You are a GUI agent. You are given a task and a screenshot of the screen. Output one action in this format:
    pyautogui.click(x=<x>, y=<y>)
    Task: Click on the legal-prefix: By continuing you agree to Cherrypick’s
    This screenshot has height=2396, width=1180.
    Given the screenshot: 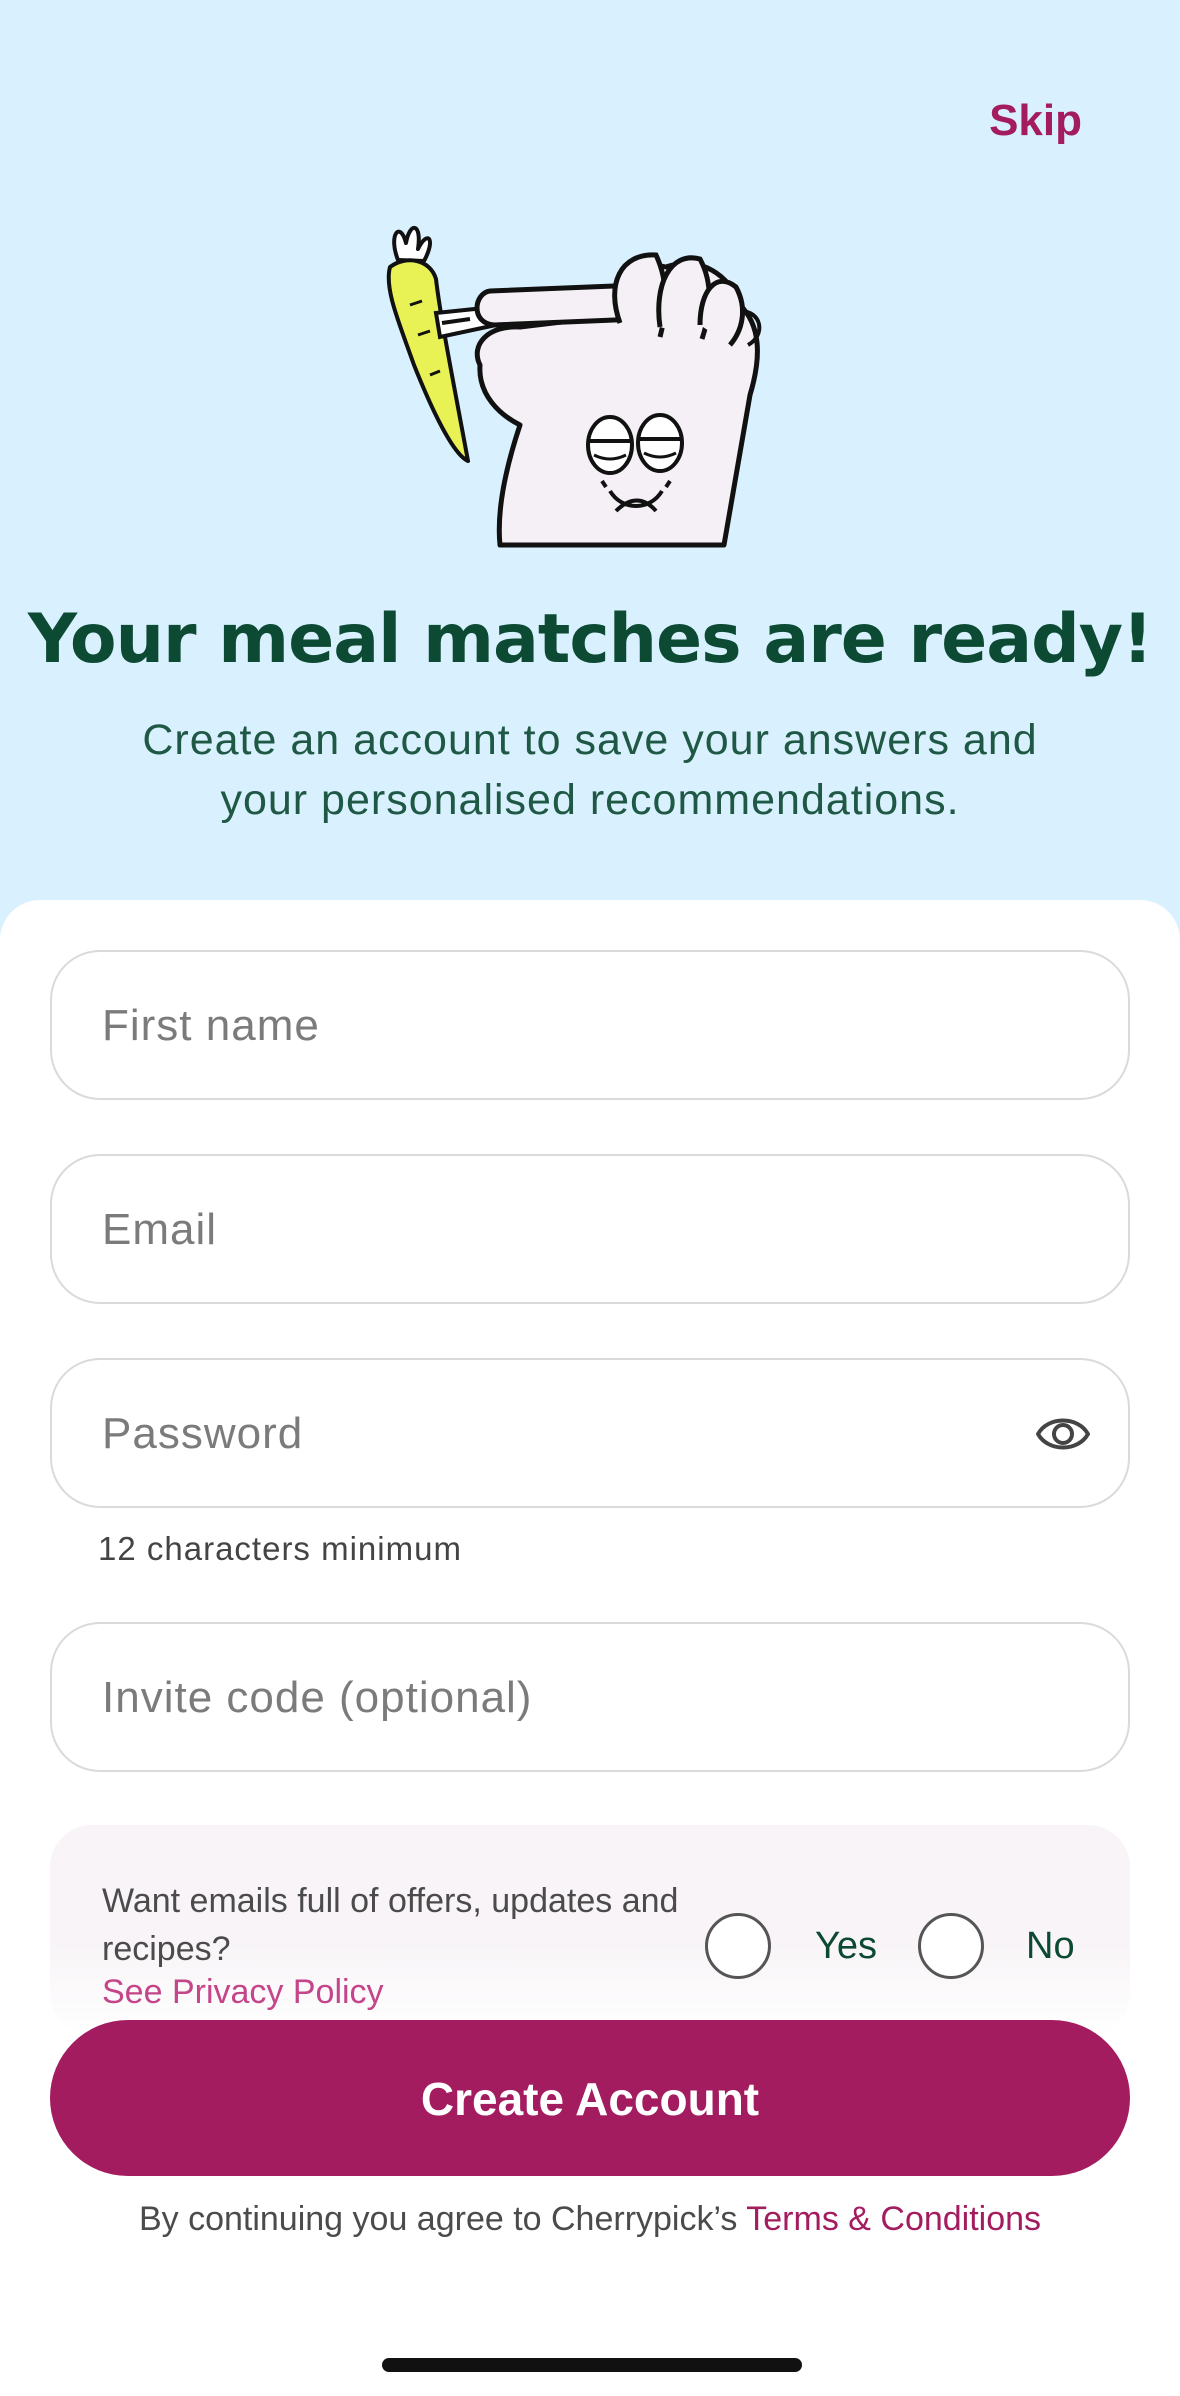 What is the action you would take?
    pyautogui.click(x=442, y=2219)
    